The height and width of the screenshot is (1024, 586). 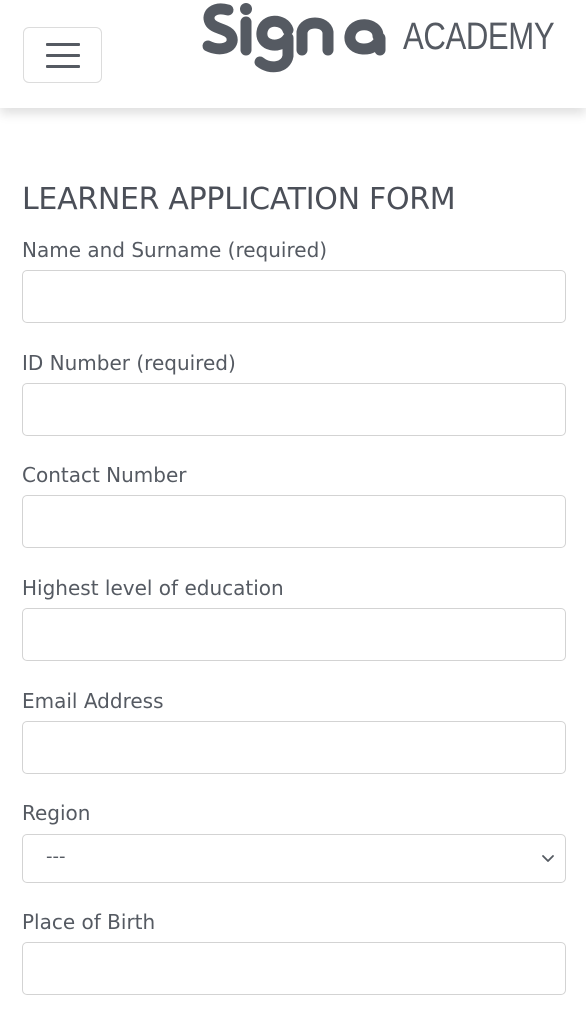 I want to click on form-title: LEARNER APPLICATION FORM, so click(x=239, y=199).